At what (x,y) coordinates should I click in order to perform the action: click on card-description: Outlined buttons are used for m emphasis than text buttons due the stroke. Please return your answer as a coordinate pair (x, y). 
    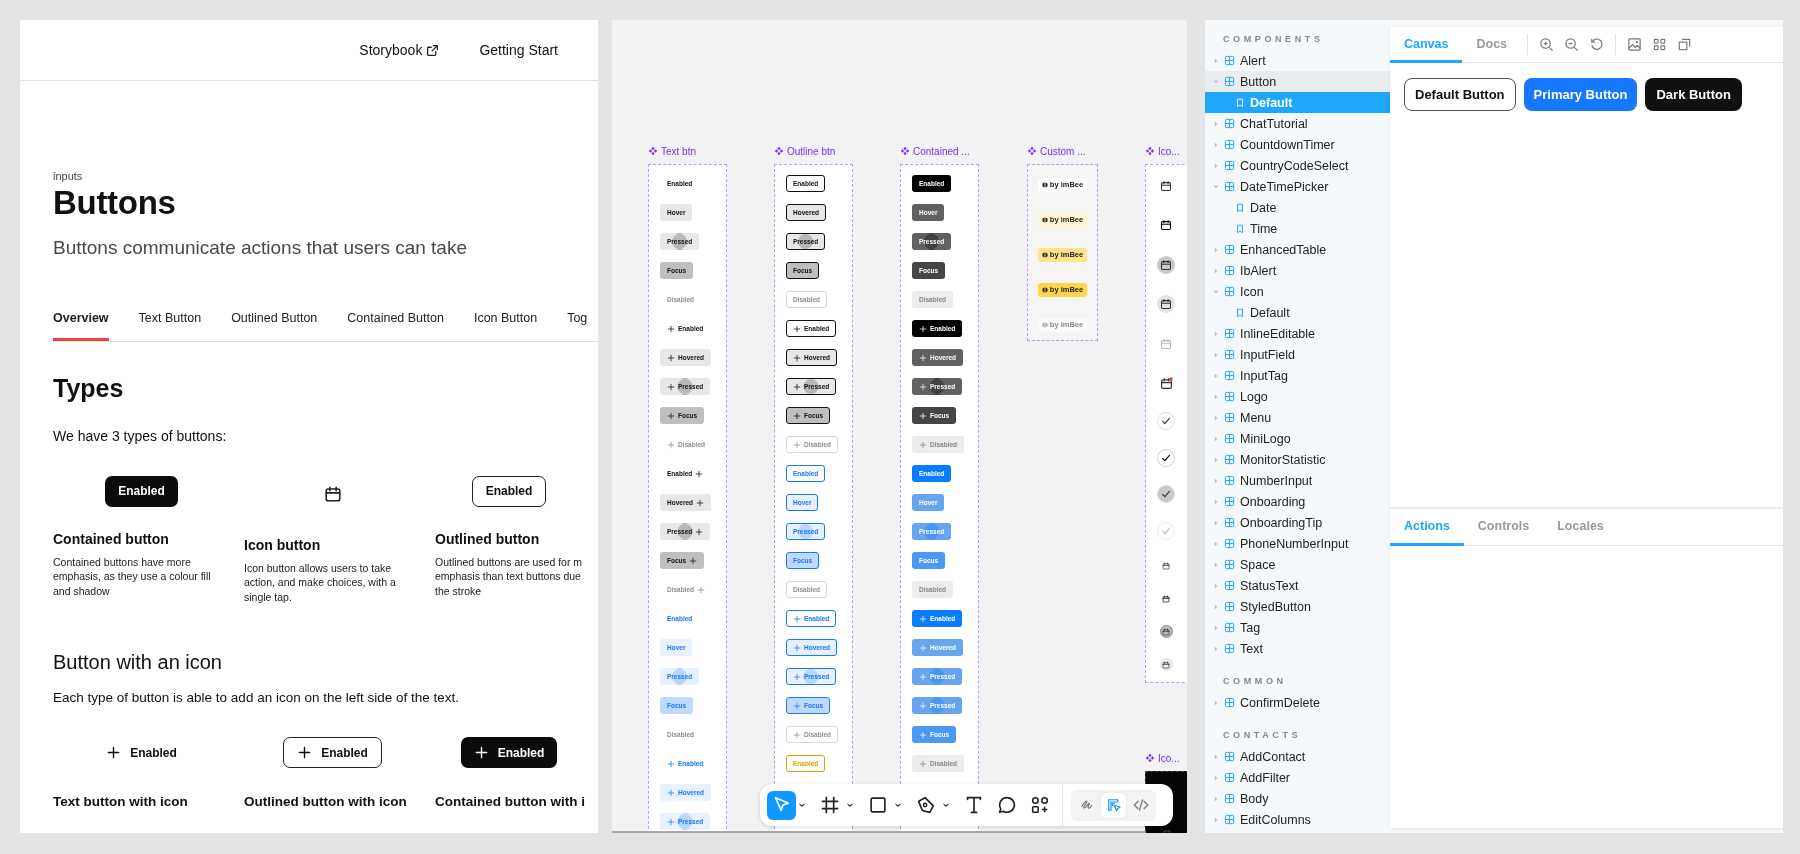
    Looking at the image, I should click on (509, 576).